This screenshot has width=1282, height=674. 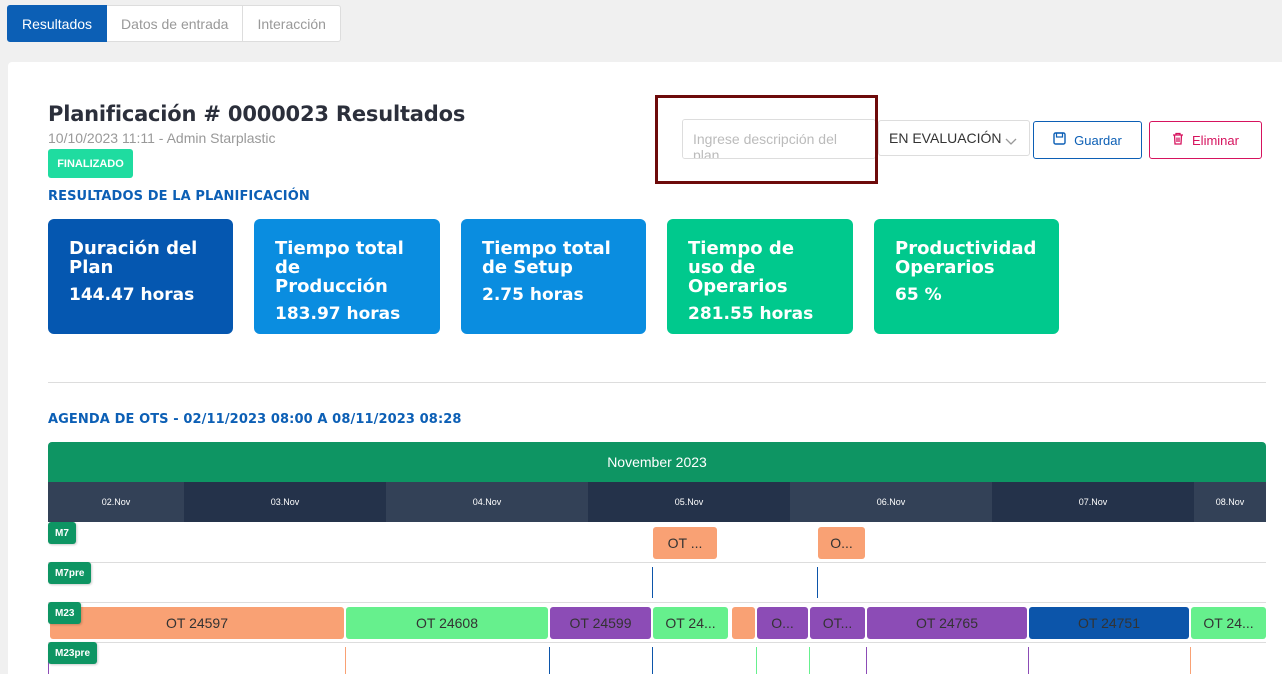 I want to click on kpi-card-productividad: Productividad Operarios 65 %, so click(x=966, y=276).